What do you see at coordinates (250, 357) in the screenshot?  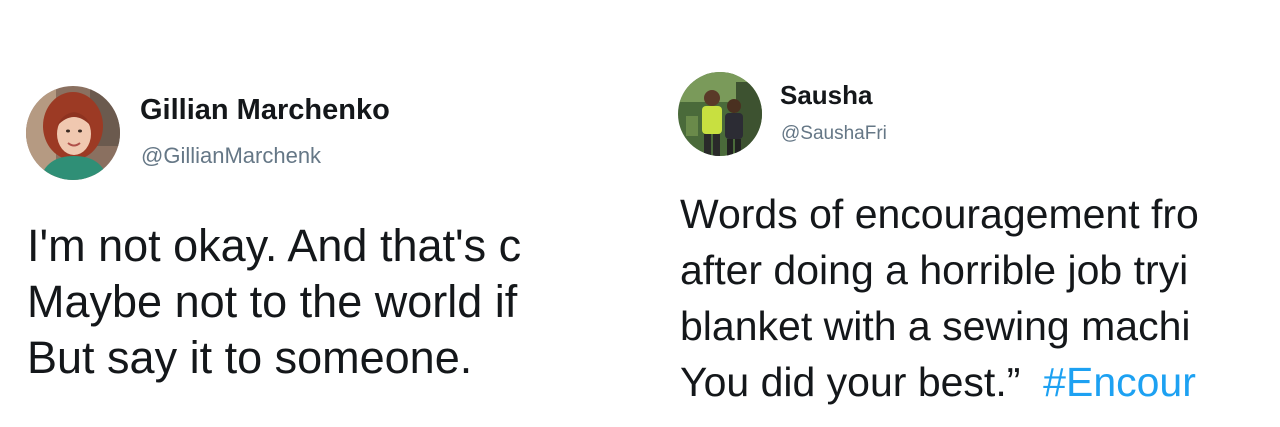 I see `tweet-text-line: But say it to someone.` at bounding box center [250, 357].